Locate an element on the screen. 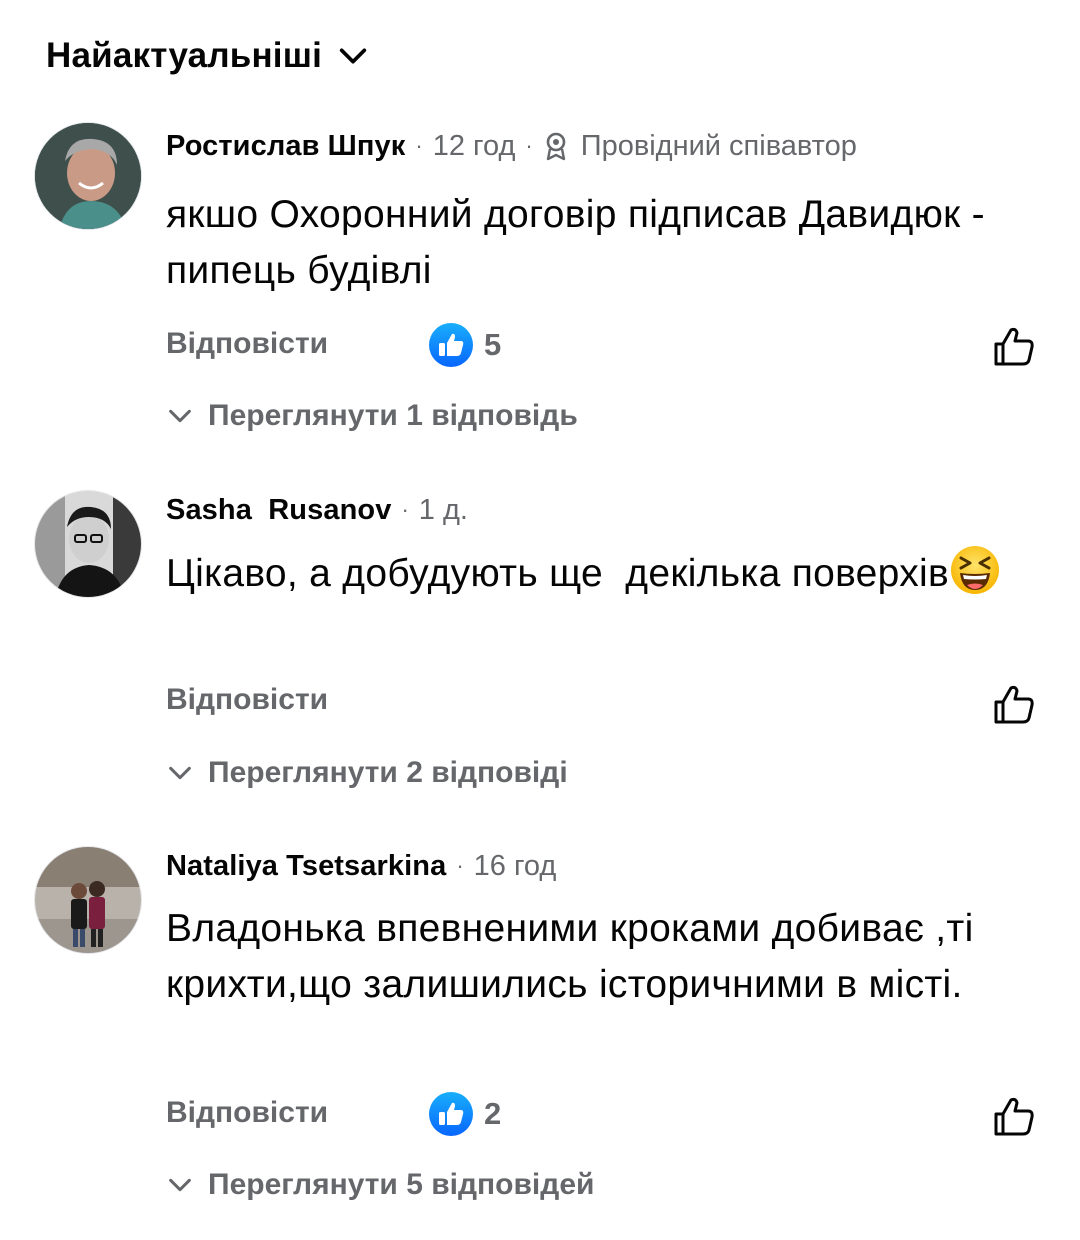 This screenshot has width=1080, height=1240. comment-time: 16 год is located at coordinates (515, 866).